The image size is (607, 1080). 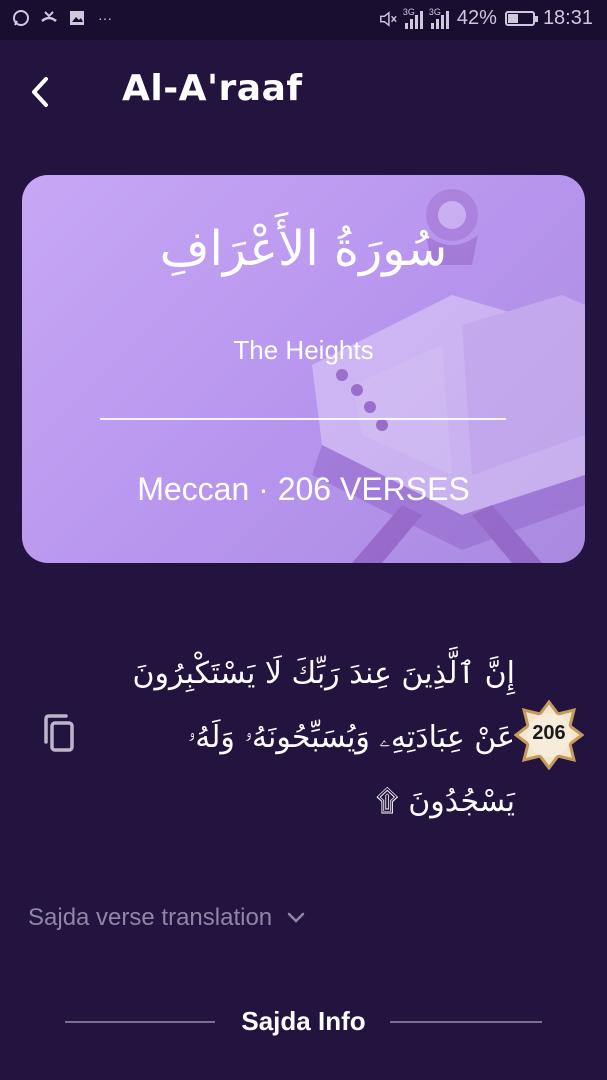 What do you see at coordinates (303, 489) in the screenshot?
I see `surah-meta: Meccan · 206 VERSES` at bounding box center [303, 489].